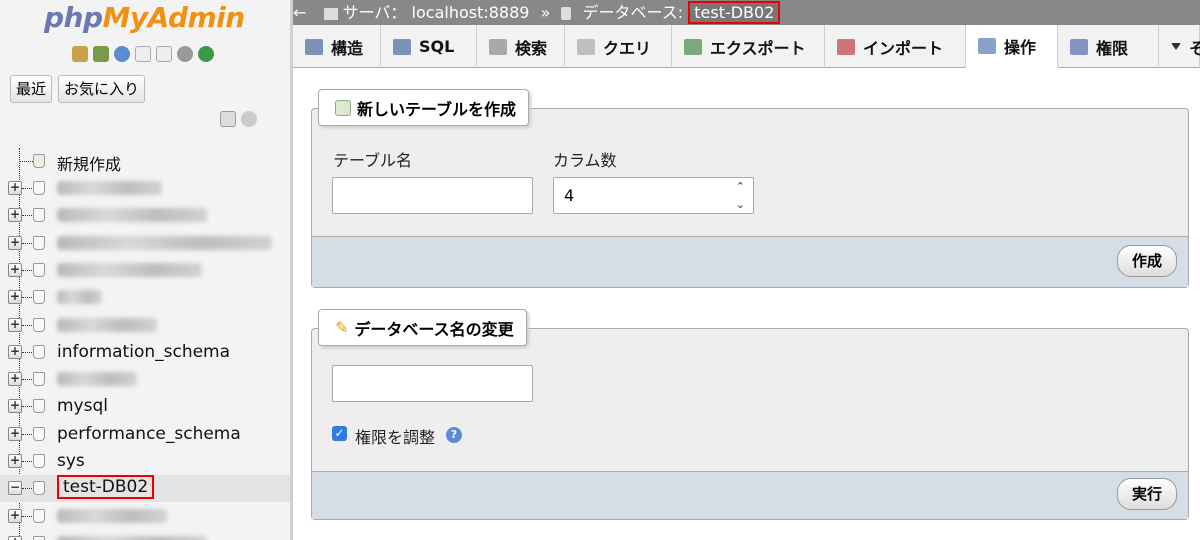  What do you see at coordinates (734, 12) in the screenshot?
I see `breadcrumb-database: test-DB02` at bounding box center [734, 12].